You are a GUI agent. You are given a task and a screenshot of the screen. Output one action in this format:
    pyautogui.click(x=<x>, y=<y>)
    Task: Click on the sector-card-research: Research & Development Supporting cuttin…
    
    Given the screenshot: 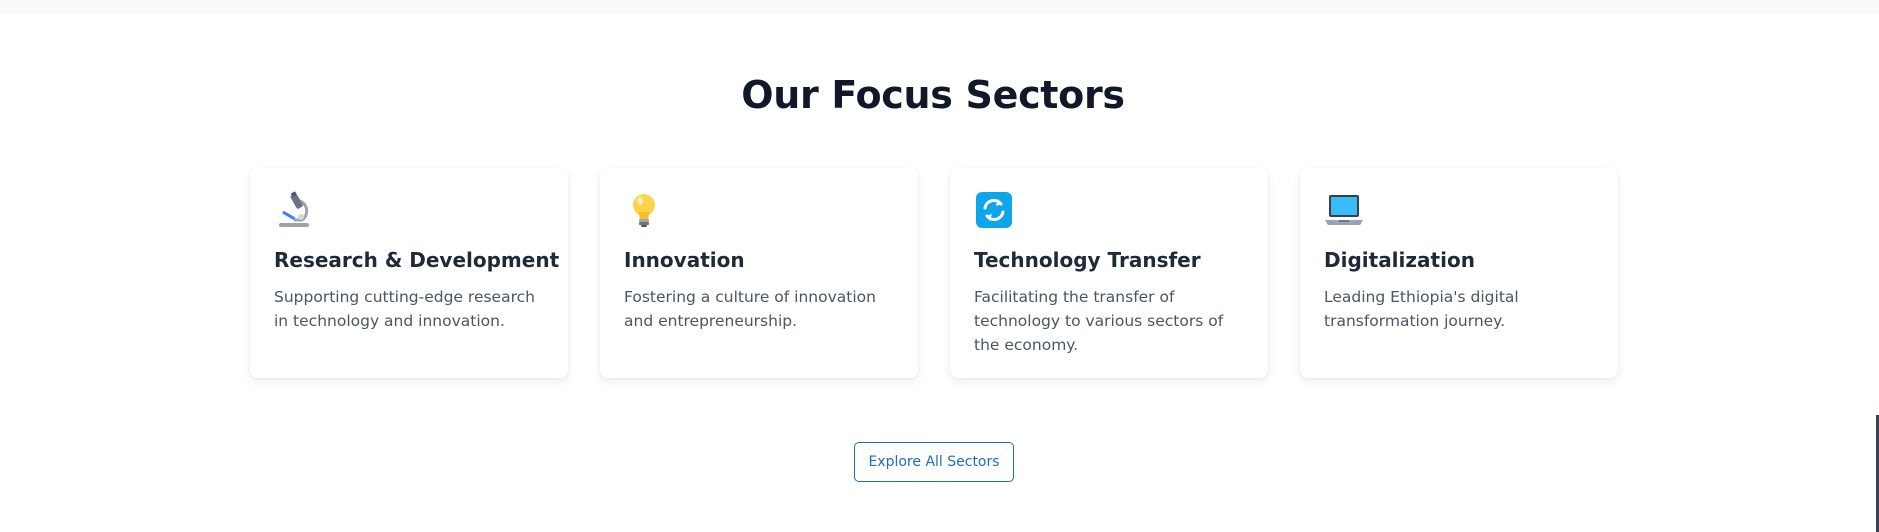 What is the action you would take?
    pyautogui.click(x=409, y=273)
    